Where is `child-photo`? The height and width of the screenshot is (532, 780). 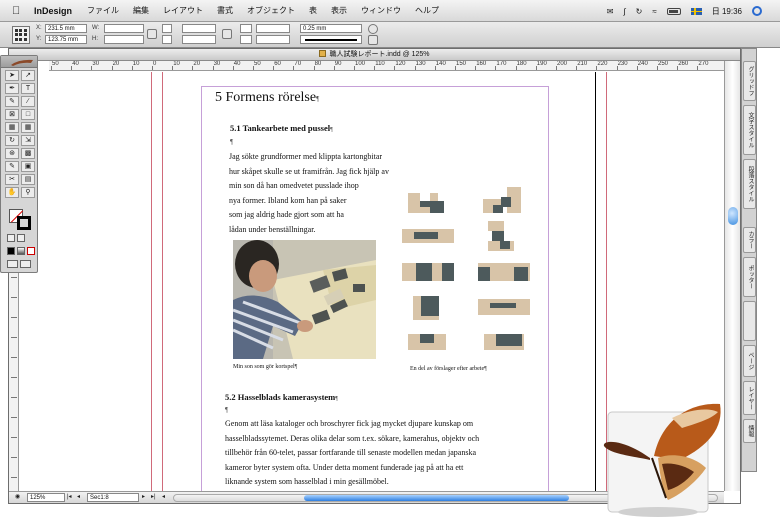 child-photo is located at coordinates (304, 299).